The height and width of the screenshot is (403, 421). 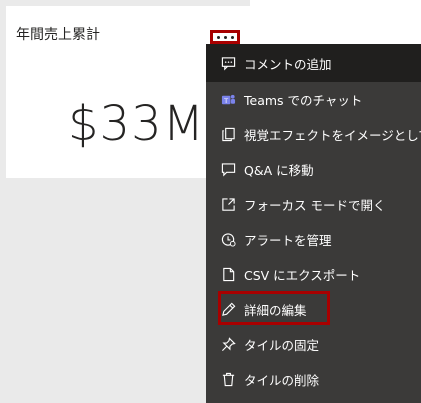 I want to click on menu-item-label: コメントの追加, so click(x=288, y=64).